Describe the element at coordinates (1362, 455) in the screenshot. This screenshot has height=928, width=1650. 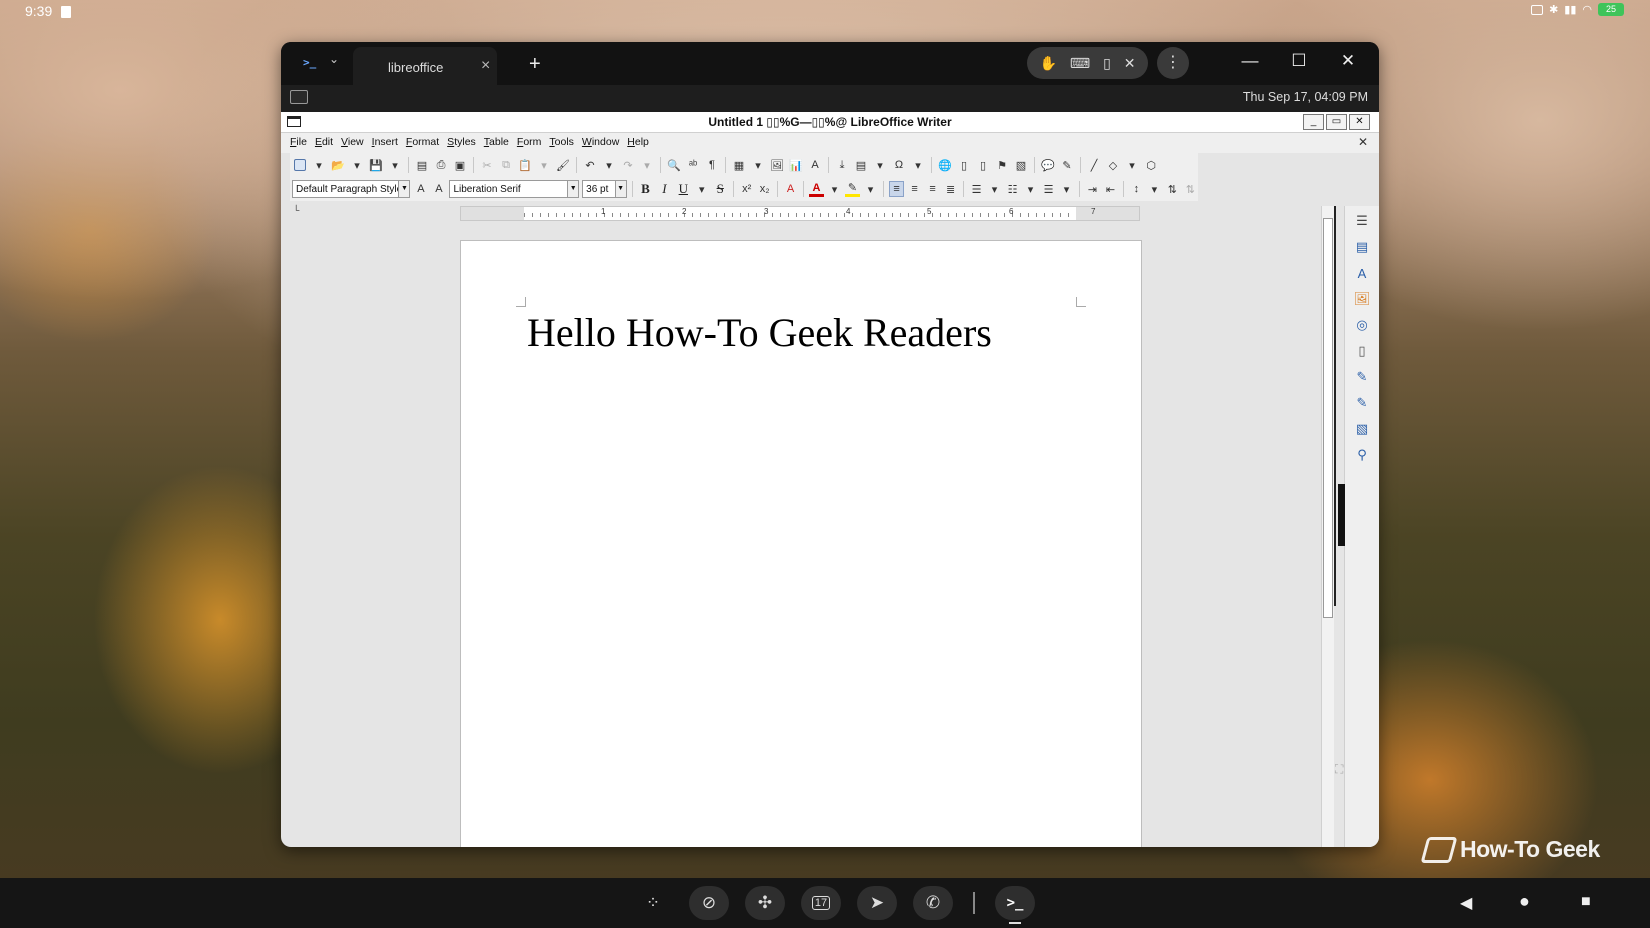
I see `find-icon: ⚲` at that location.